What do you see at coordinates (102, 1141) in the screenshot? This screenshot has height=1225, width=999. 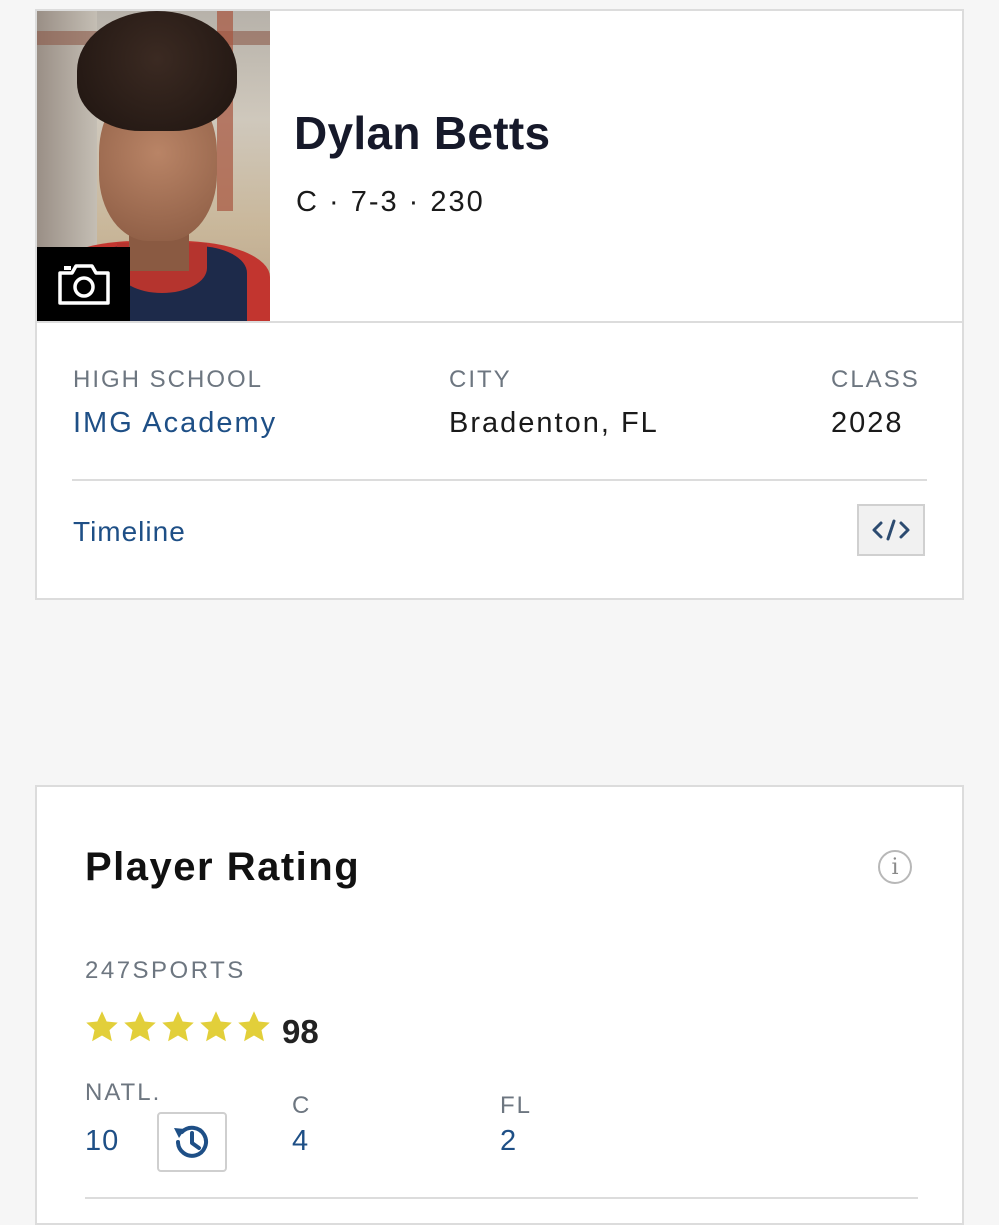 I see `national-rank-value: 10` at bounding box center [102, 1141].